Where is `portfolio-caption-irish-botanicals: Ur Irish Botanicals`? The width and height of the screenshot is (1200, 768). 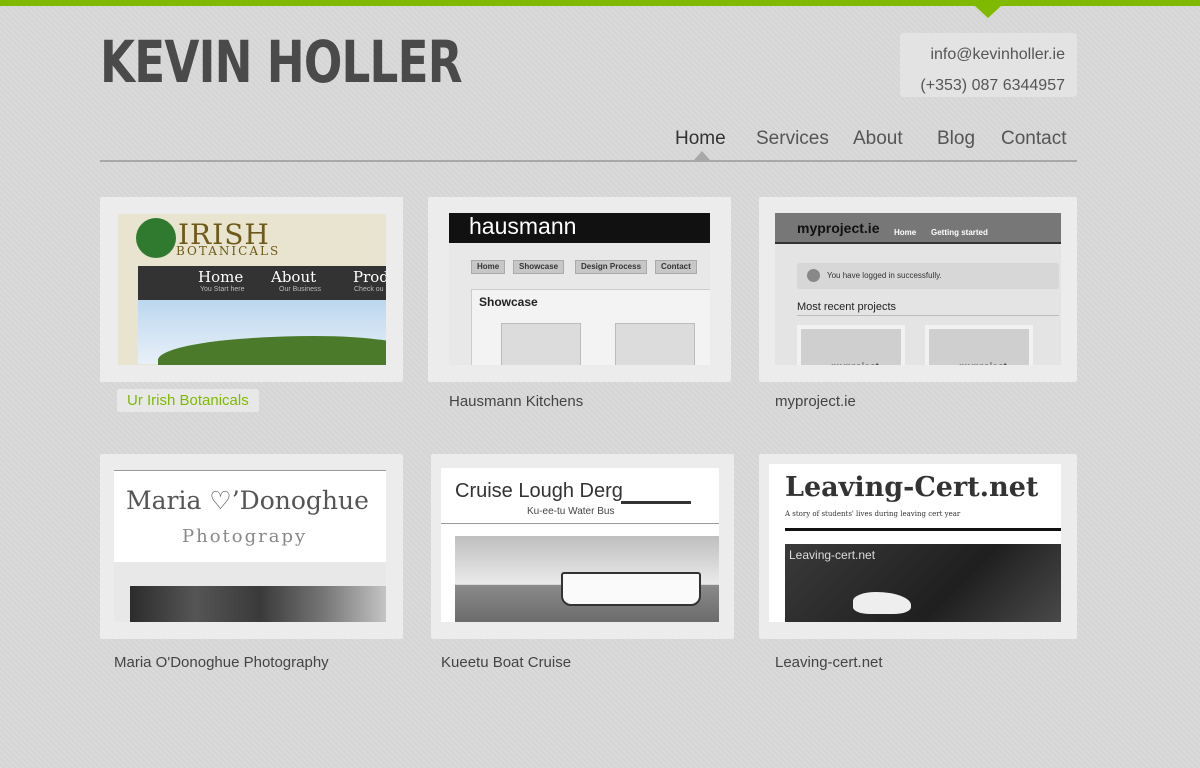 portfolio-caption-irish-botanicals: Ur Irish Botanicals is located at coordinates (188, 400).